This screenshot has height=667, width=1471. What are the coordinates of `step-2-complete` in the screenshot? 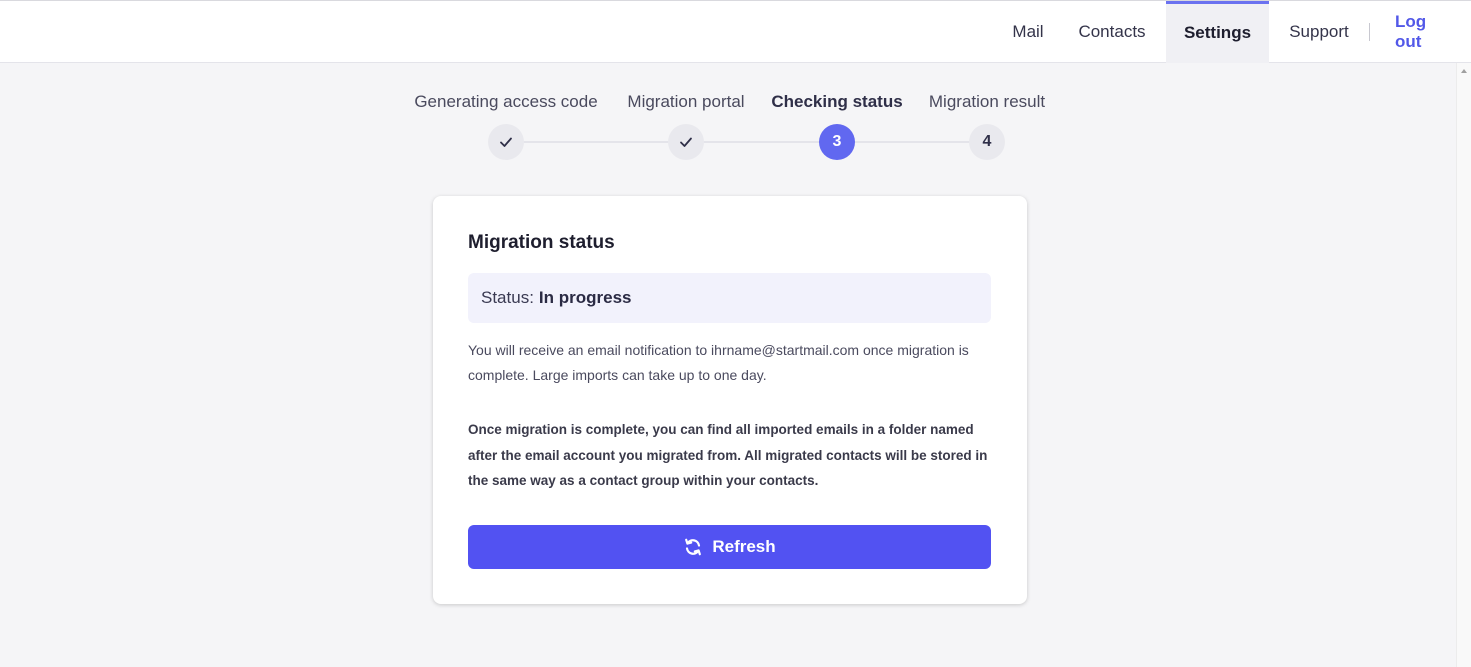 It's located at (686, 142).